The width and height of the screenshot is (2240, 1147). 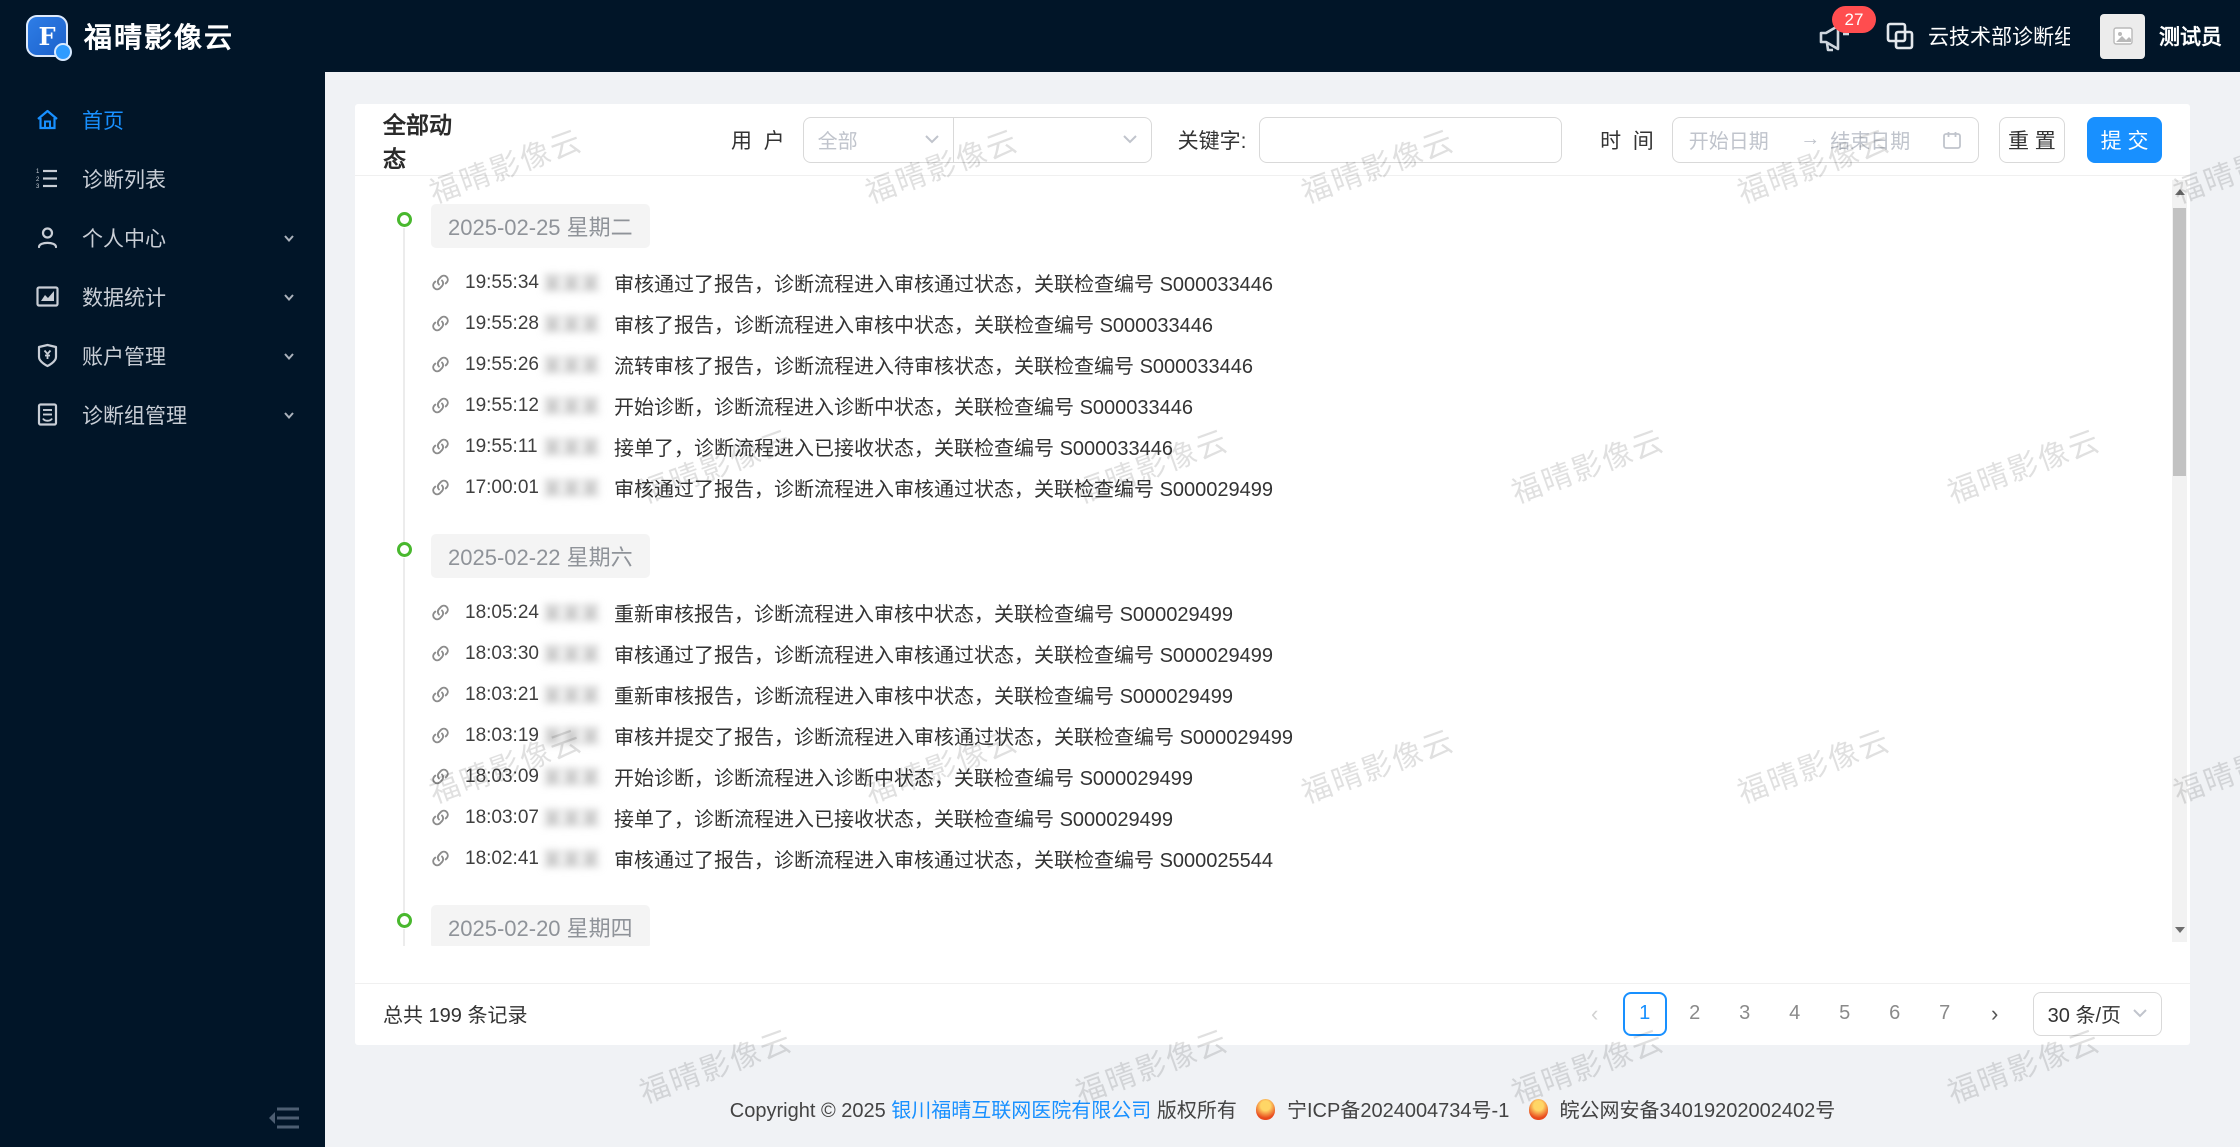 What do you see at coordinates (2032, 139) in the screenshot?
I see `reset-button: 重 置` at bounding box center [2032, 139].